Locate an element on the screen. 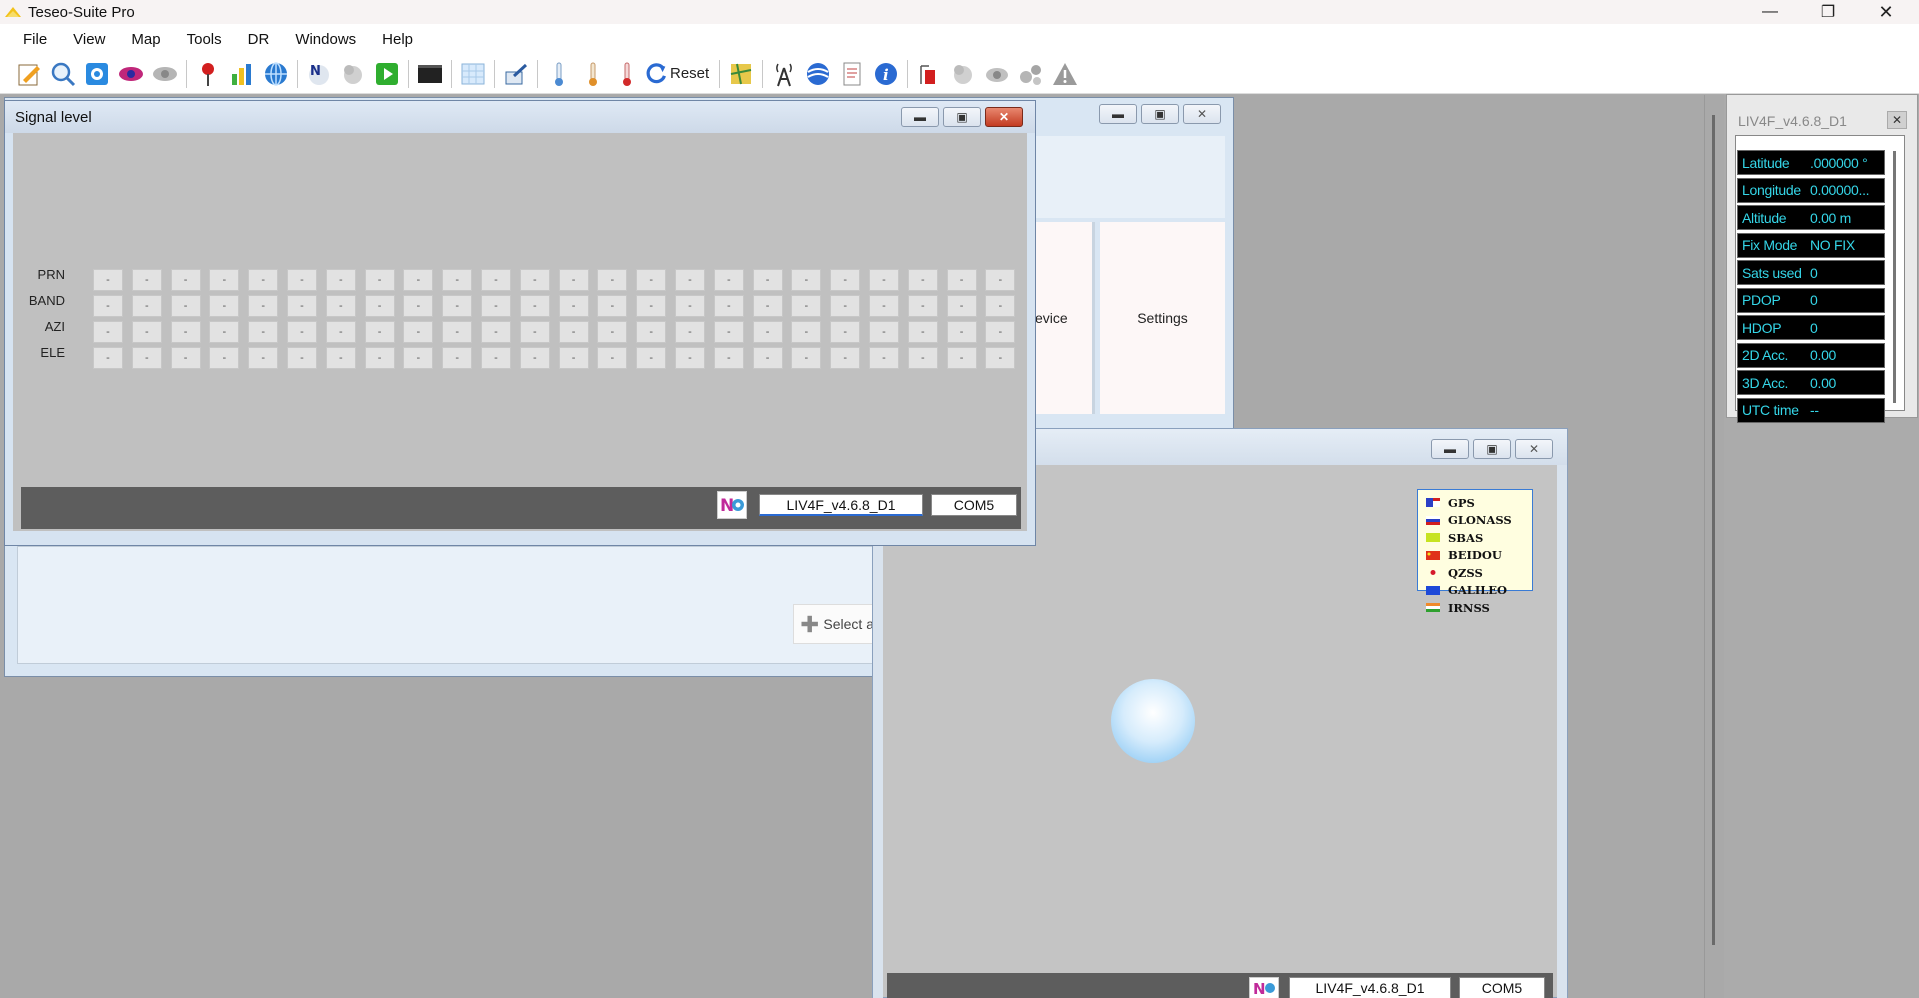  document-icon is located at coordinates (852, 74).